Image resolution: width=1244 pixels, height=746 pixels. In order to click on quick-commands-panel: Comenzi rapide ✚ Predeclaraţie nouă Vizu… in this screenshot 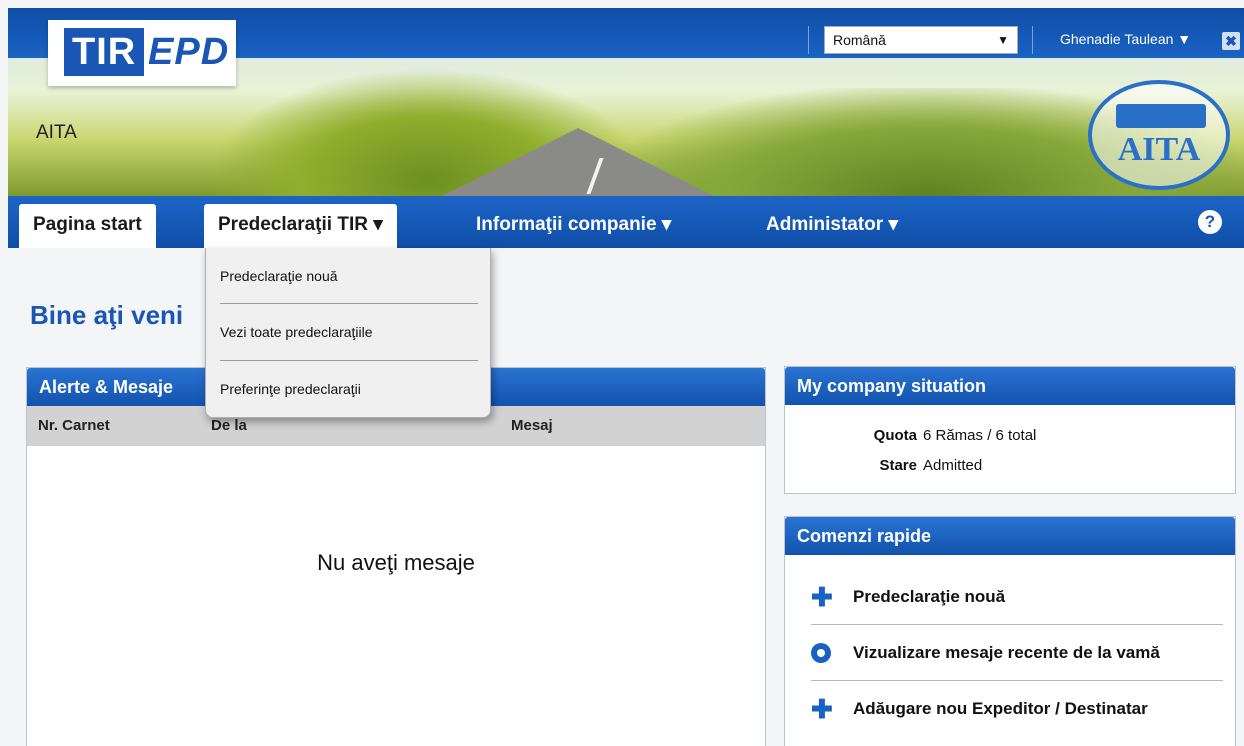, I will do `click(1010, 631)`.